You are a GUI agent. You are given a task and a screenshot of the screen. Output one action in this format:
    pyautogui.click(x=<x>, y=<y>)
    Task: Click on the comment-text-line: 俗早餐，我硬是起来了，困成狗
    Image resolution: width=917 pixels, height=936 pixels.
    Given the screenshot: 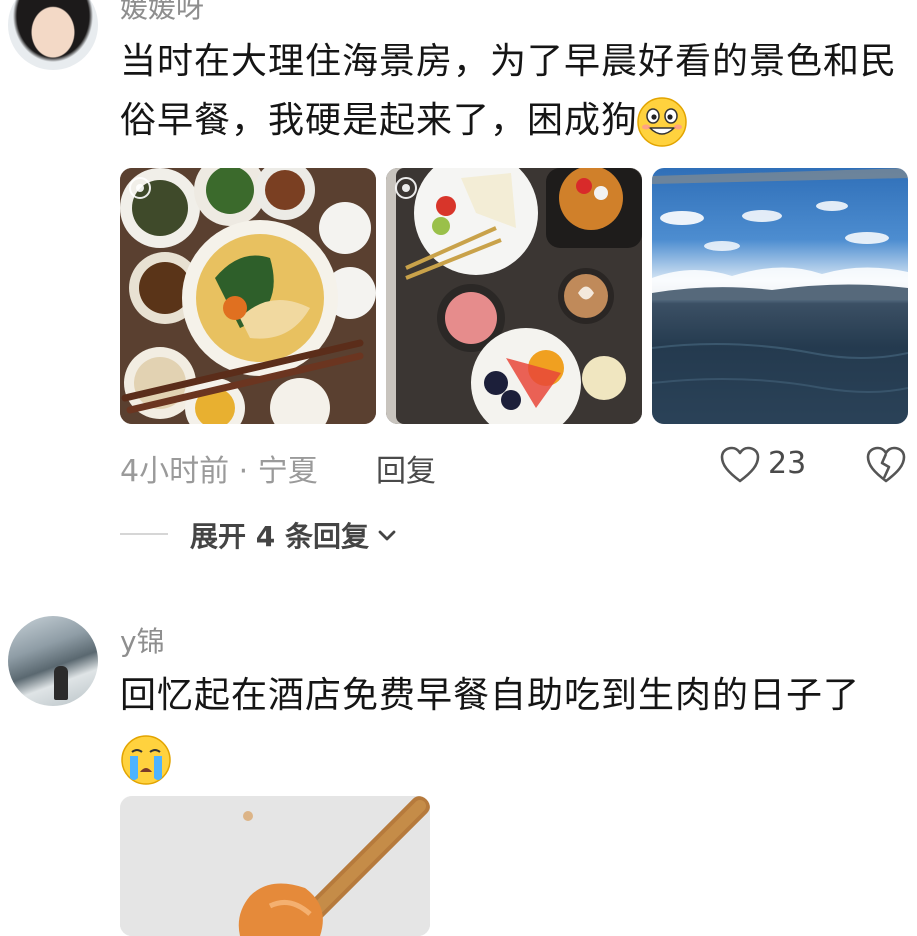 What is the action you would take?
    pyautogui.click(x=379, y=120)
    